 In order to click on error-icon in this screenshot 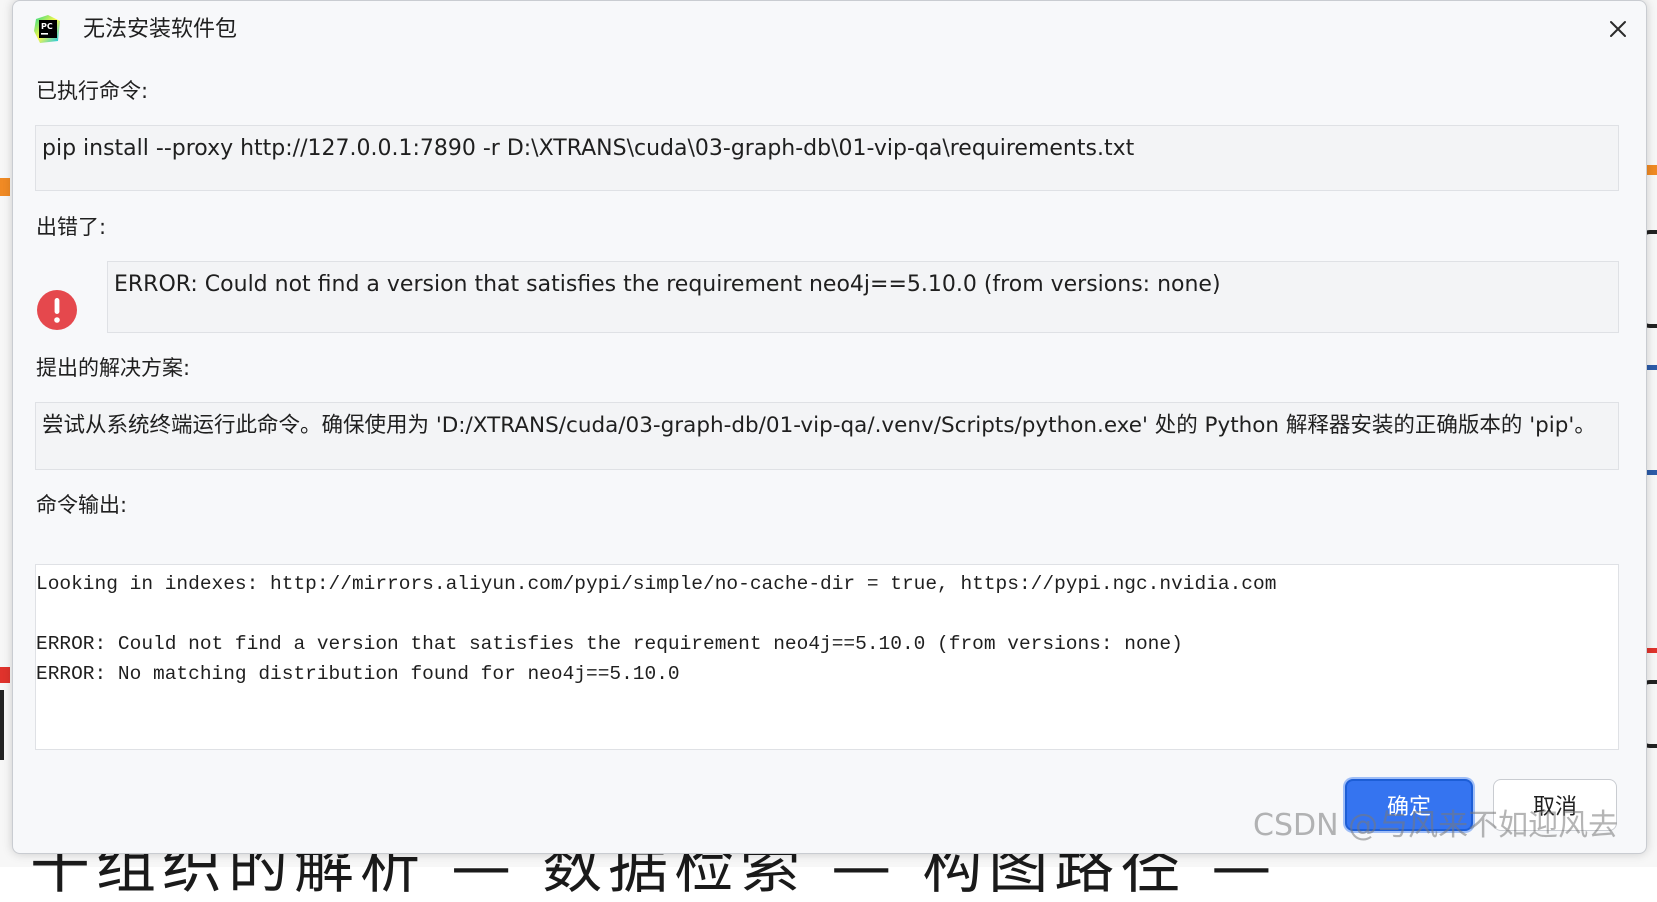, I will do `click(57, 310)`.